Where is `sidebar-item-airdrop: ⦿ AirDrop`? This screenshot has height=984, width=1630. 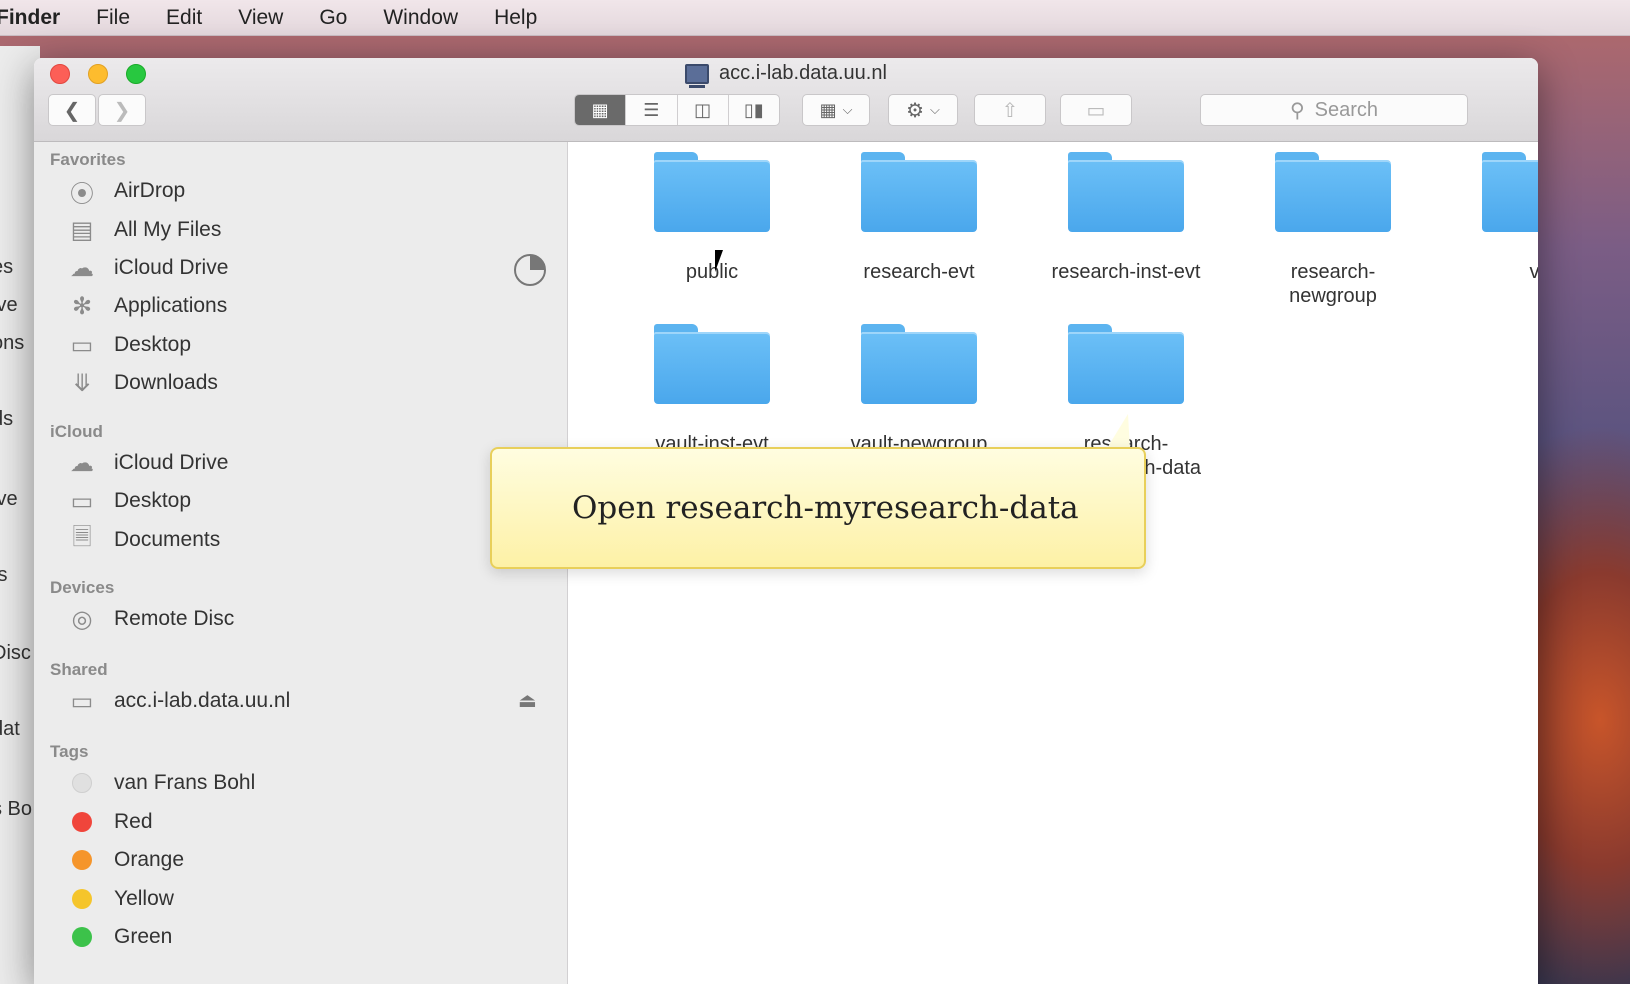 sidebar-item-airdrop: ⦿ AirDrop is located at coordinates (125, 191).